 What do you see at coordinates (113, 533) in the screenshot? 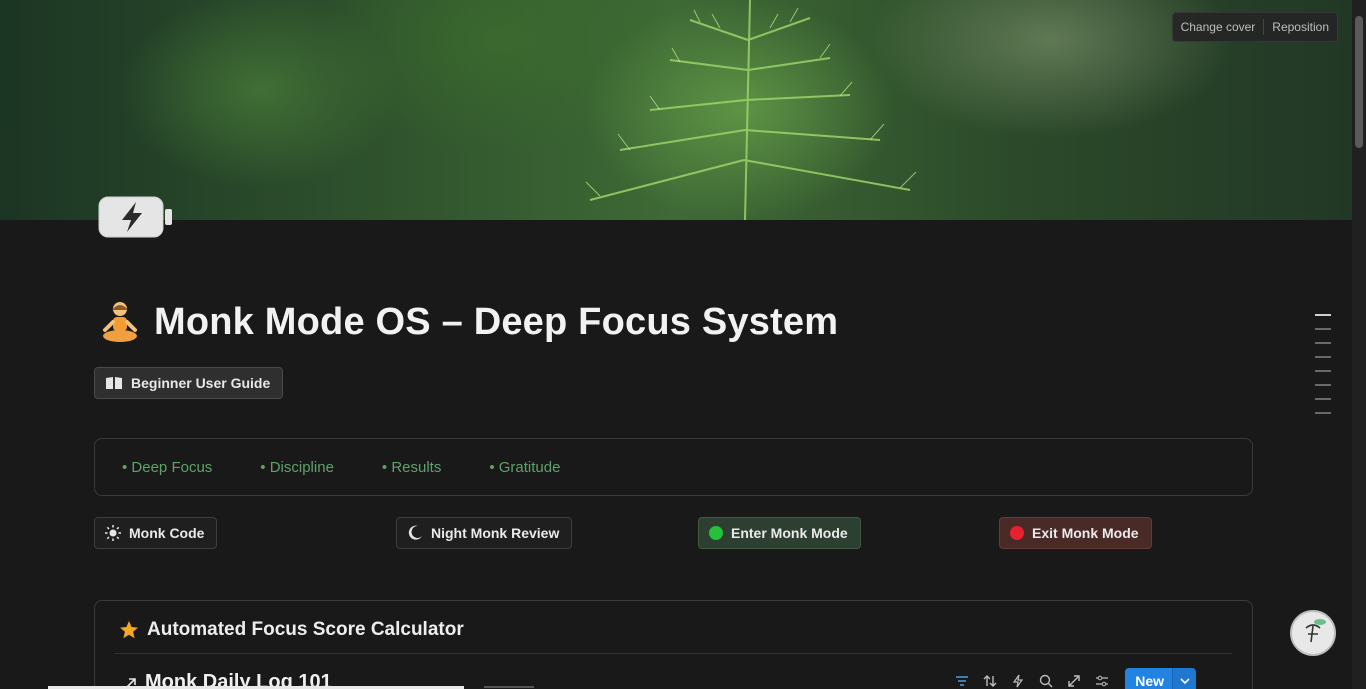
I see `sun-icon` at bounding box center [113, 533].